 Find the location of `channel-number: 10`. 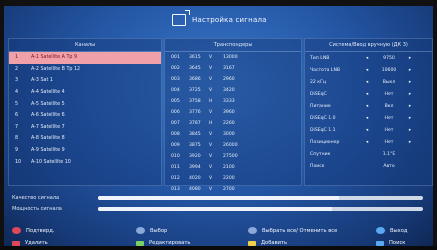

channel-number: 10 is located at coordinates (18, 162).